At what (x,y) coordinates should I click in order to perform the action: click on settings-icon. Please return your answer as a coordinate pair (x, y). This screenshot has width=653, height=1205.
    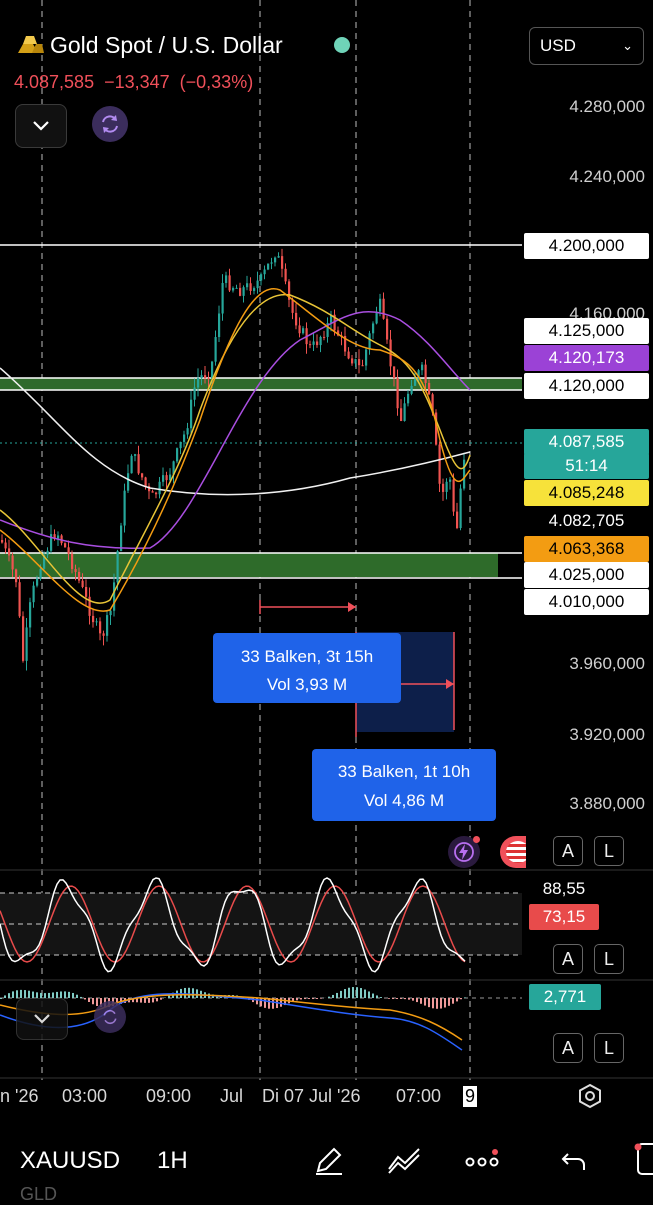
    Looking at the image, I should click on (590, 1096).